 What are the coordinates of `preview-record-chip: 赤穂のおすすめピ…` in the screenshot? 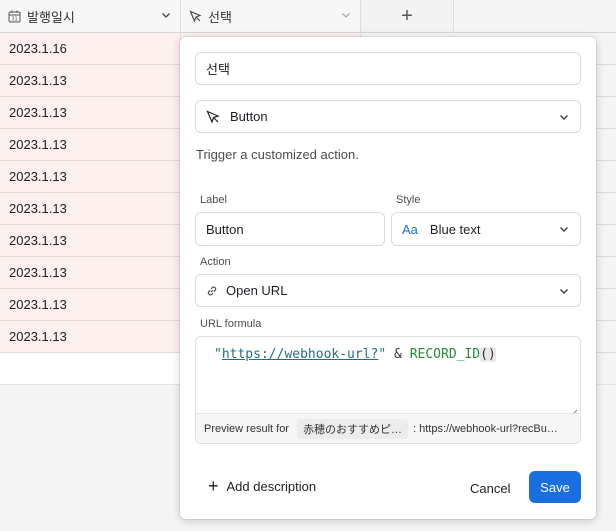 It's located at (352, 428).